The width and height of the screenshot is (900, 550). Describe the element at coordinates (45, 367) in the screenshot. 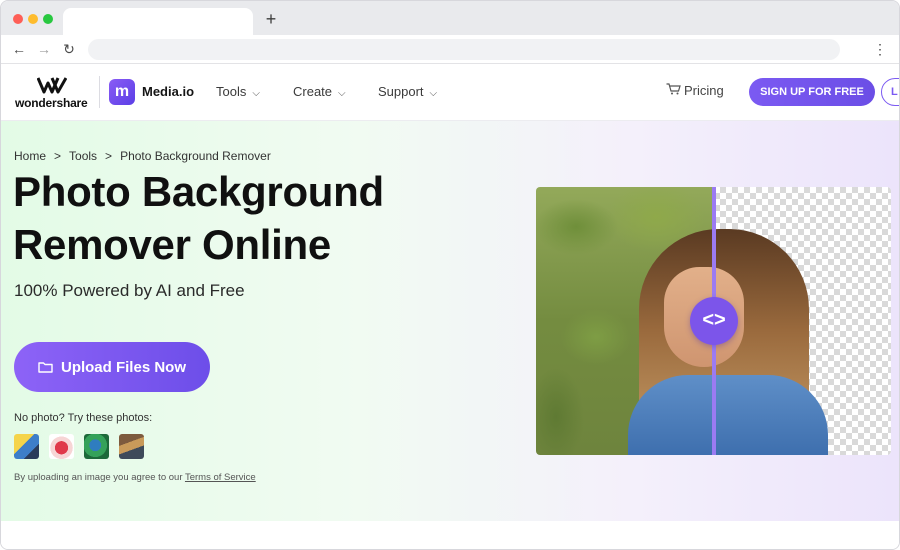

I see `folder-icon` at that location.